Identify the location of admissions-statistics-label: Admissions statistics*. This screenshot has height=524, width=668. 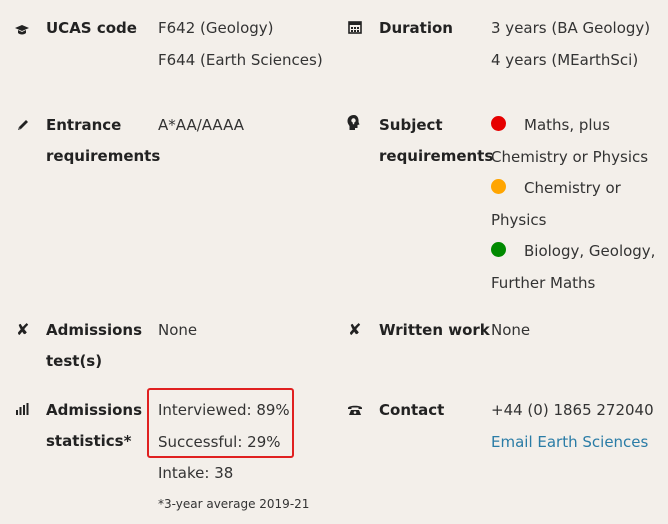
(94, 426).